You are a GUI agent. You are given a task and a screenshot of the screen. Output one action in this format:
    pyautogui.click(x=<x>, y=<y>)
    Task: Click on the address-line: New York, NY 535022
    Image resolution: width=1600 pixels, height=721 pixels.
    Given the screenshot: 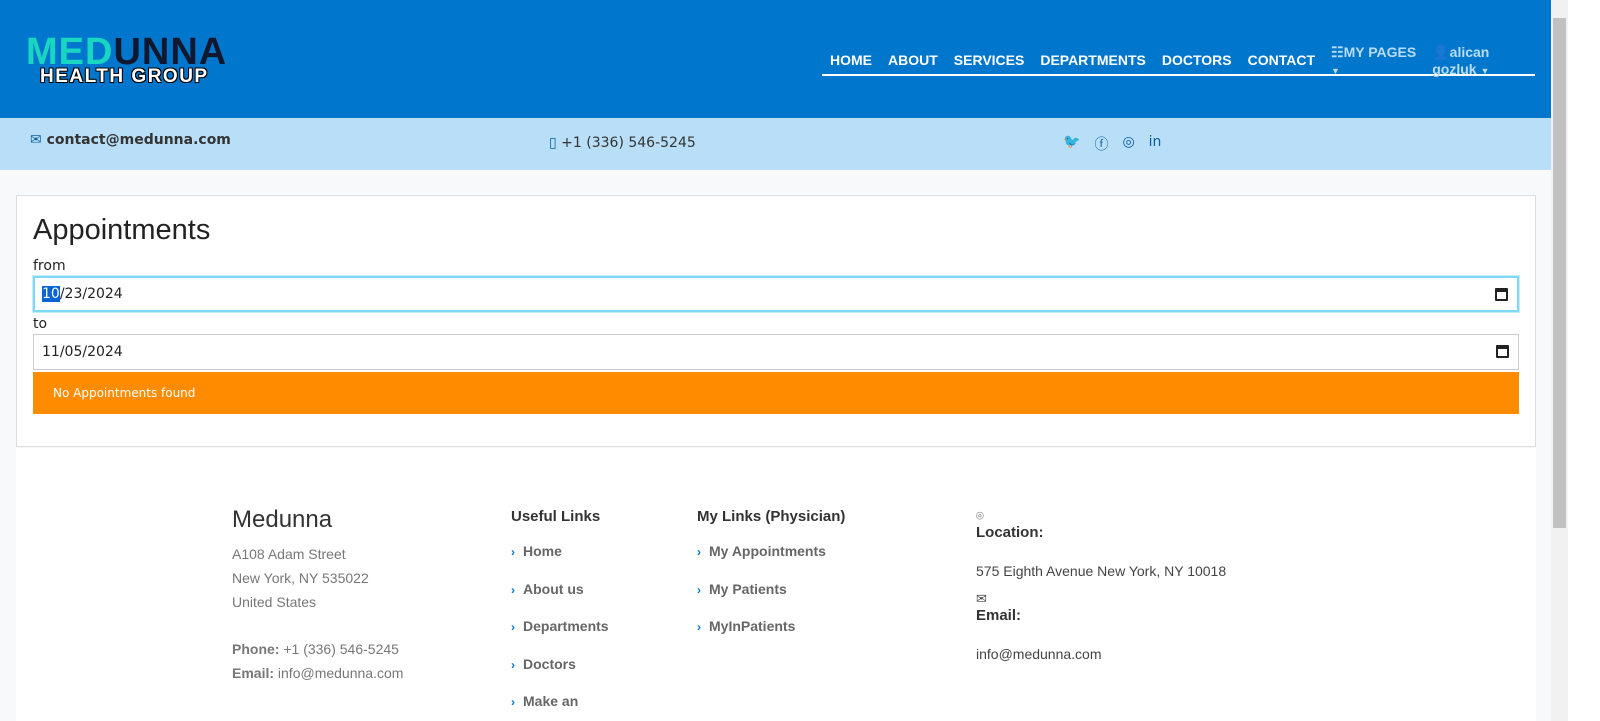 What is the action you would take?
    pyautogui.click(x=300, y=578)
    